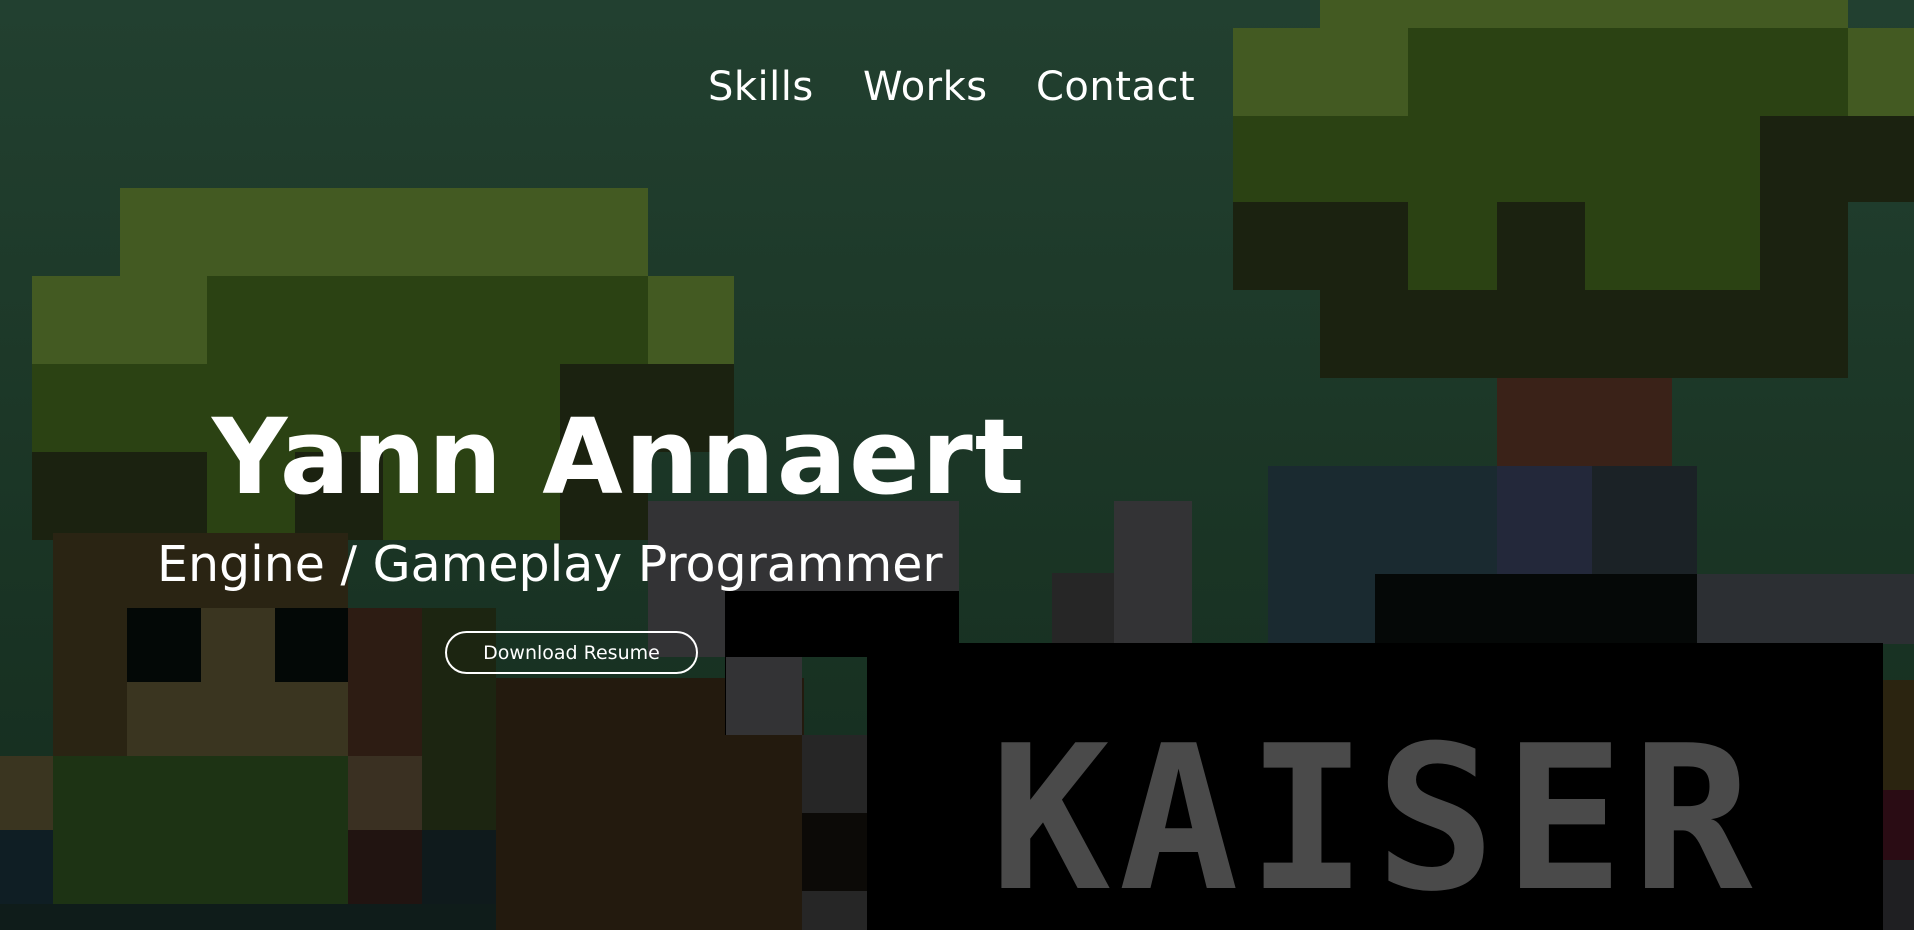  What do you see at coordinates (1584, 422) in the screenshot?
I see `pixel-tree-right-trunk` at bounding box center [1584, 422].